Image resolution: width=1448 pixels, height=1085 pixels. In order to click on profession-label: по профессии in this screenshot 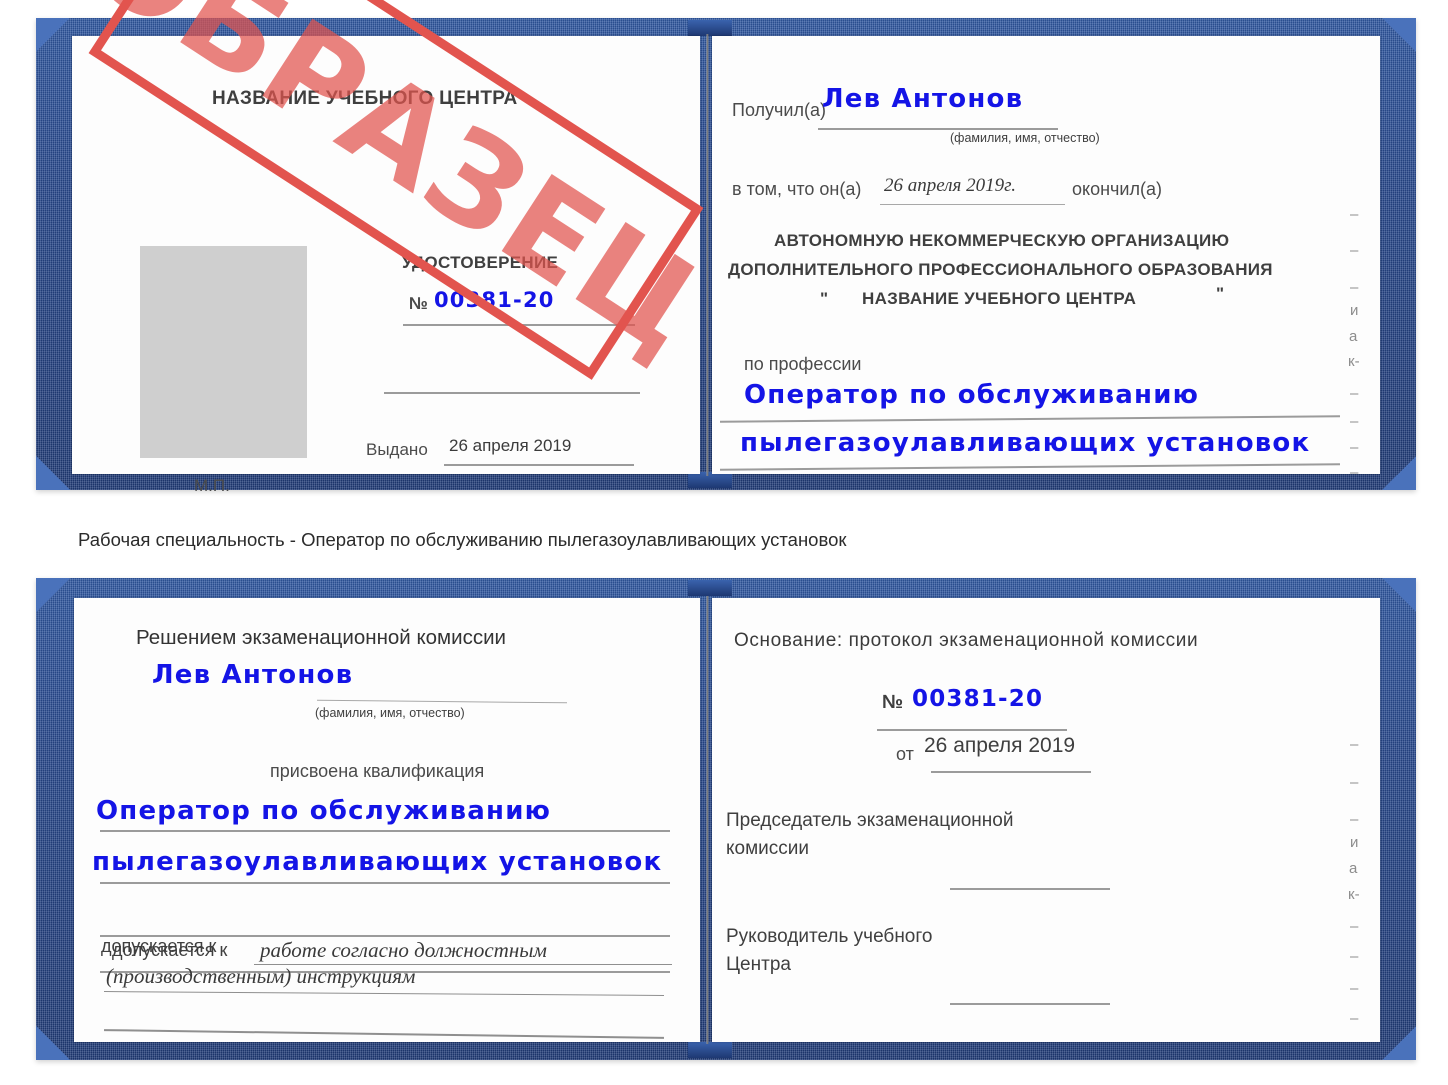, I will do `click(803, 364)`.